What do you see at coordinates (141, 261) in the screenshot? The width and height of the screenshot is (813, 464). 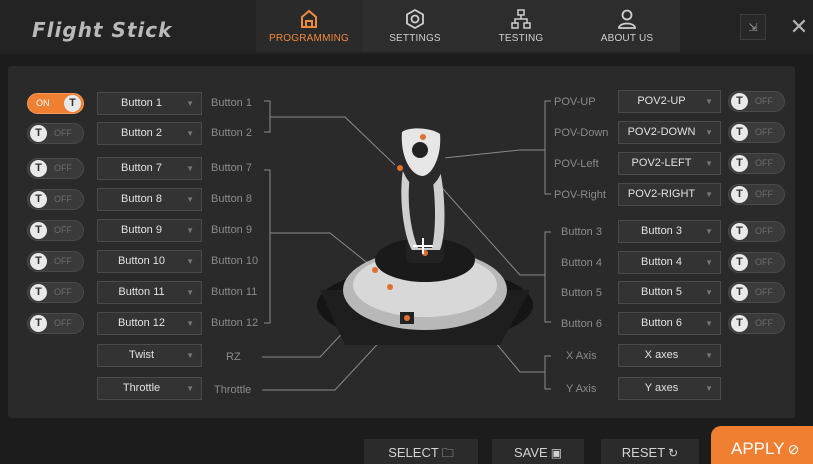 I see `select-value: Button 10` at bounding box center [141, 261].